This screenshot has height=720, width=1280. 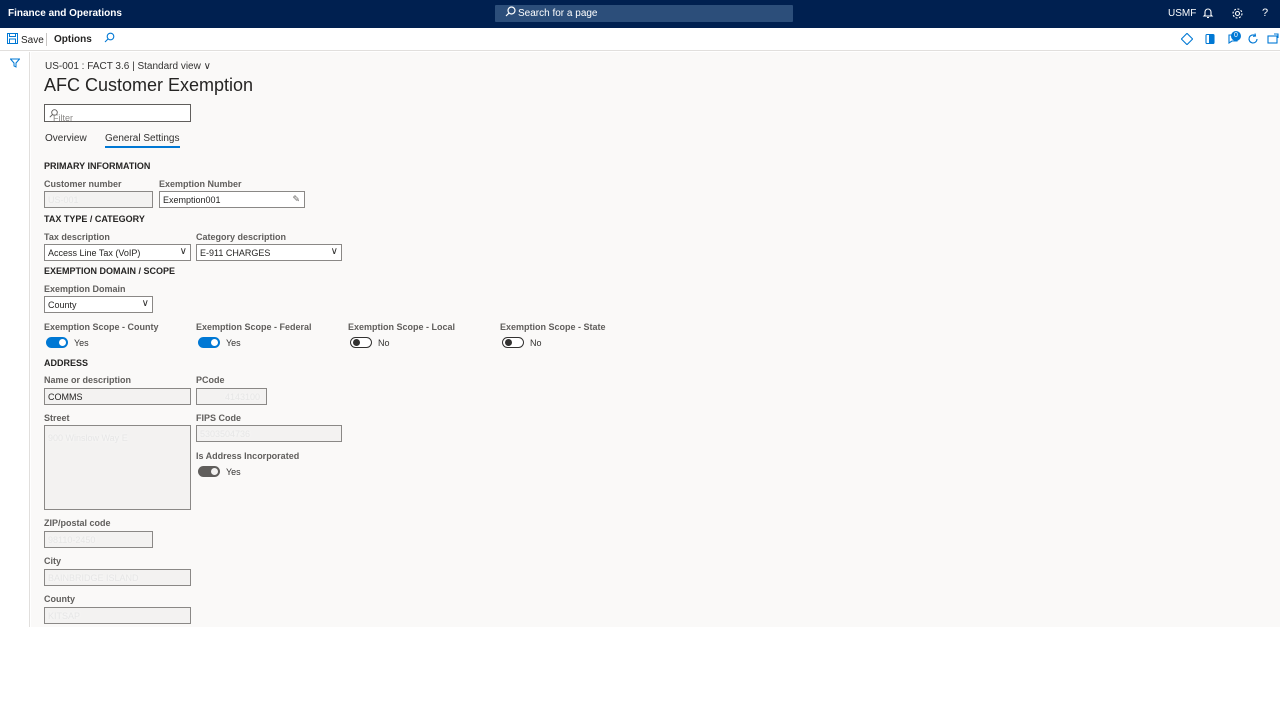 I want to click on name-description-label: Name or description, so click(x=88, y=380).